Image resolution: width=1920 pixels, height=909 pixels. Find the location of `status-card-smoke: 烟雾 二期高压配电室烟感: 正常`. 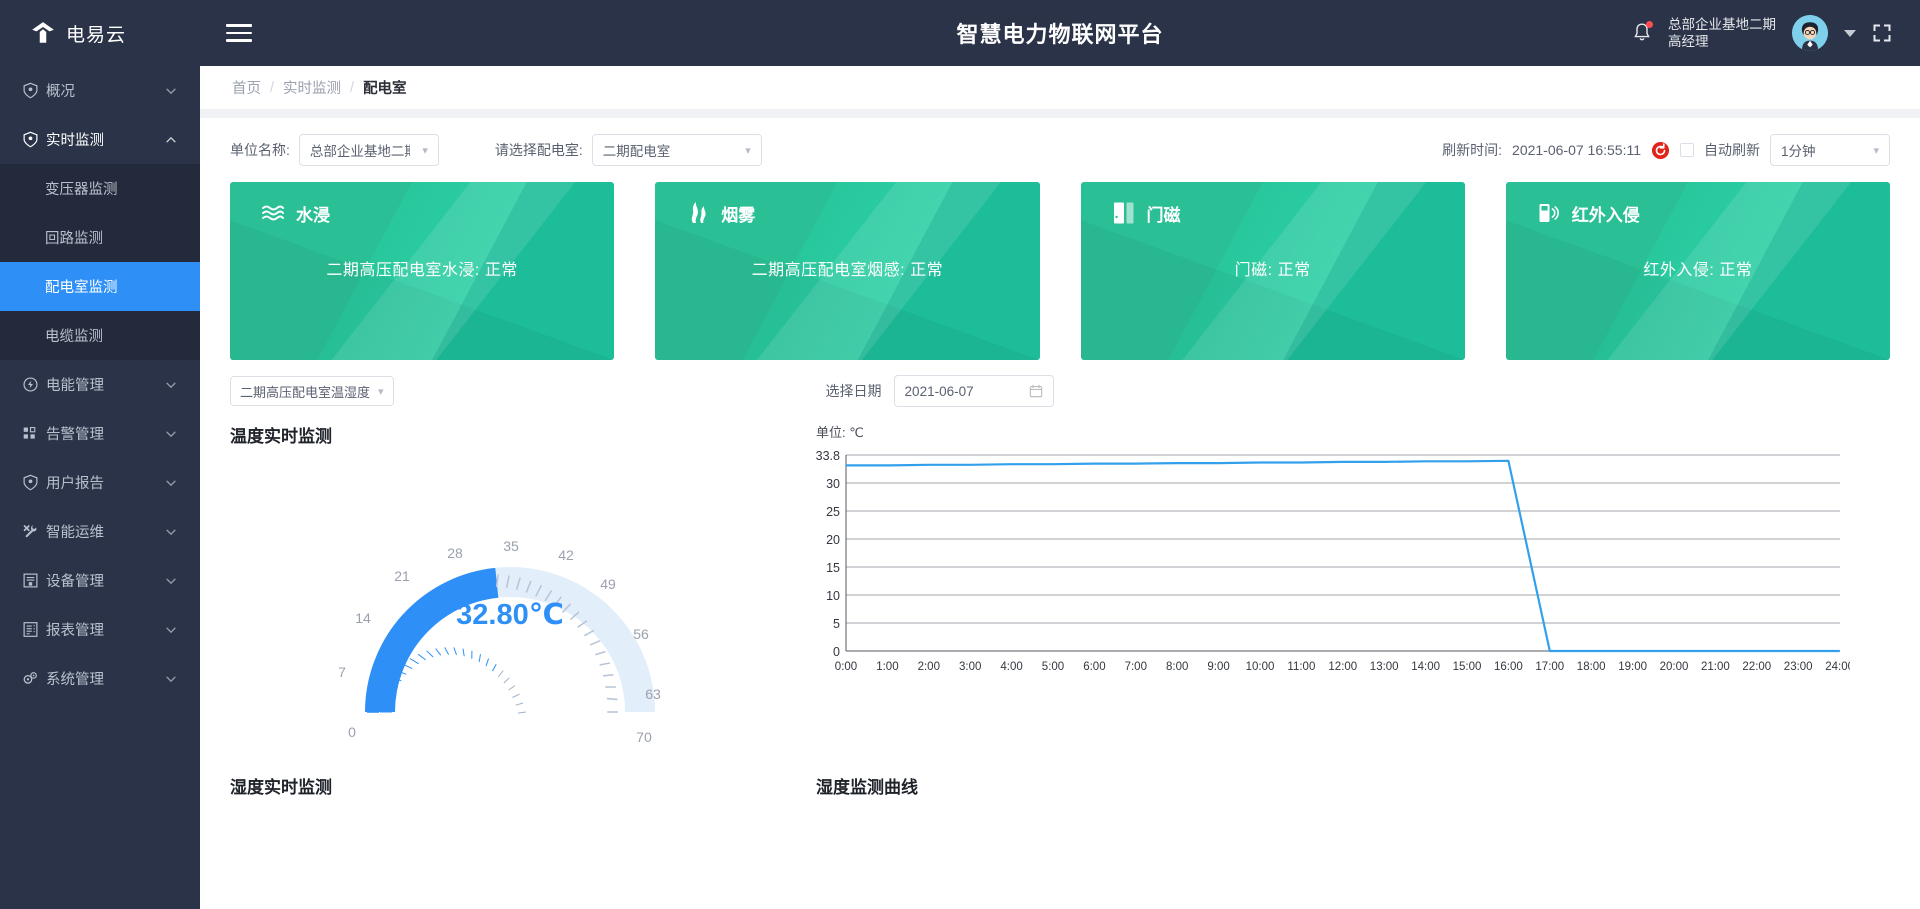

status-card-smoke: 烟雾 二期高压配电室烟感: 正常 is located at coordinates (847, 271).